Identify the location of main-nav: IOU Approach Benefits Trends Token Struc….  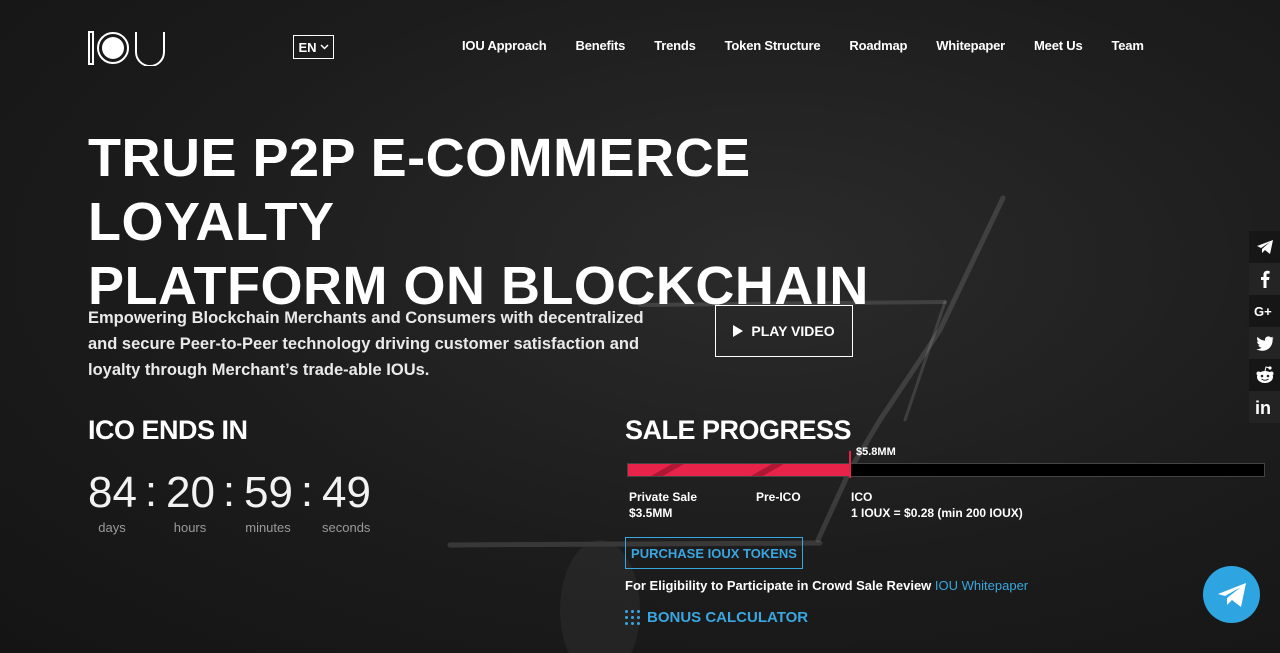
(803, 45).